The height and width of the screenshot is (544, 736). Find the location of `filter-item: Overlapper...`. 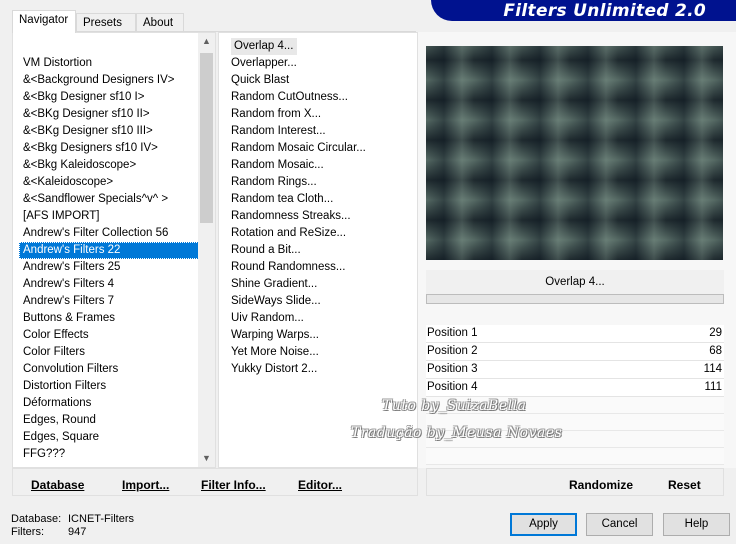

filter-item: Overlapper... is located at coordinates (320, 63).